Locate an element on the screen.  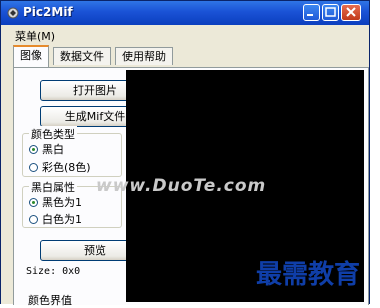
menu-item-main: 菜单(M) is located at coordinates (35, 36).